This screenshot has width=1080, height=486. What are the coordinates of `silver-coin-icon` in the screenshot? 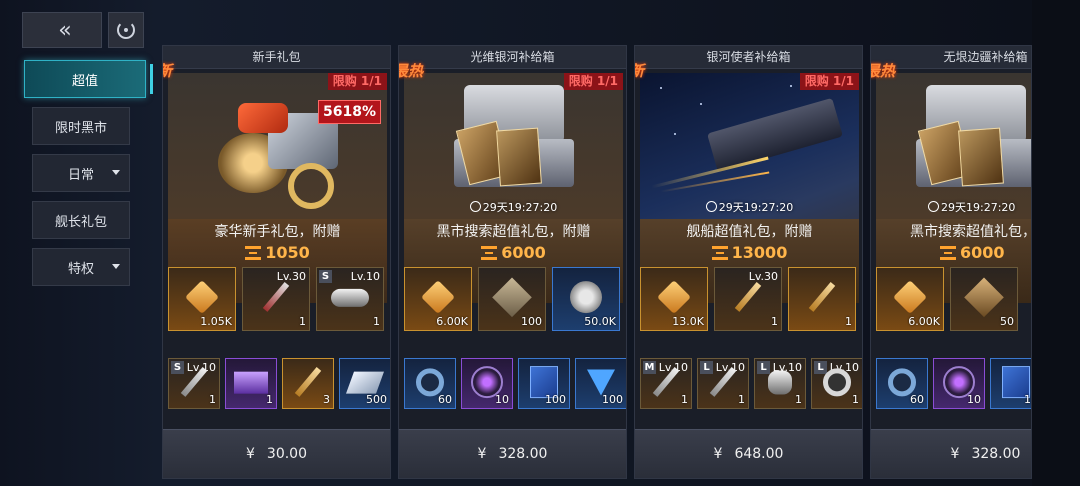 It's located at (586, 297).